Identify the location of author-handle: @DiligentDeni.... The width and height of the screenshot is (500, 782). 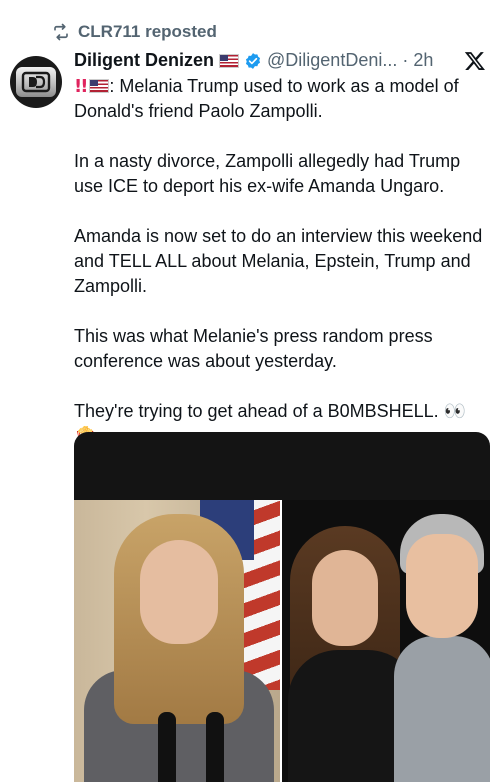
(332, 60).